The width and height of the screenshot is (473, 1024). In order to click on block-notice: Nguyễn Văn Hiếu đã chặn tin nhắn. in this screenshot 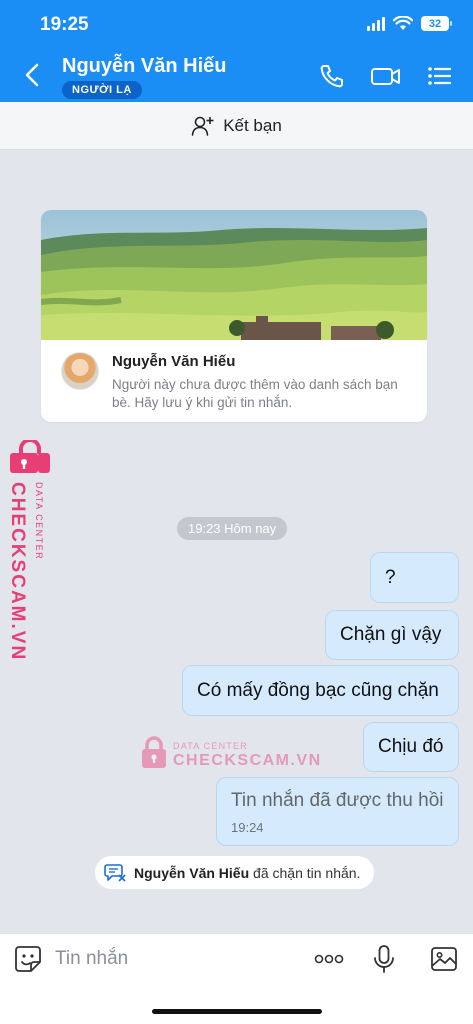, I will do `click(235, 872)`.